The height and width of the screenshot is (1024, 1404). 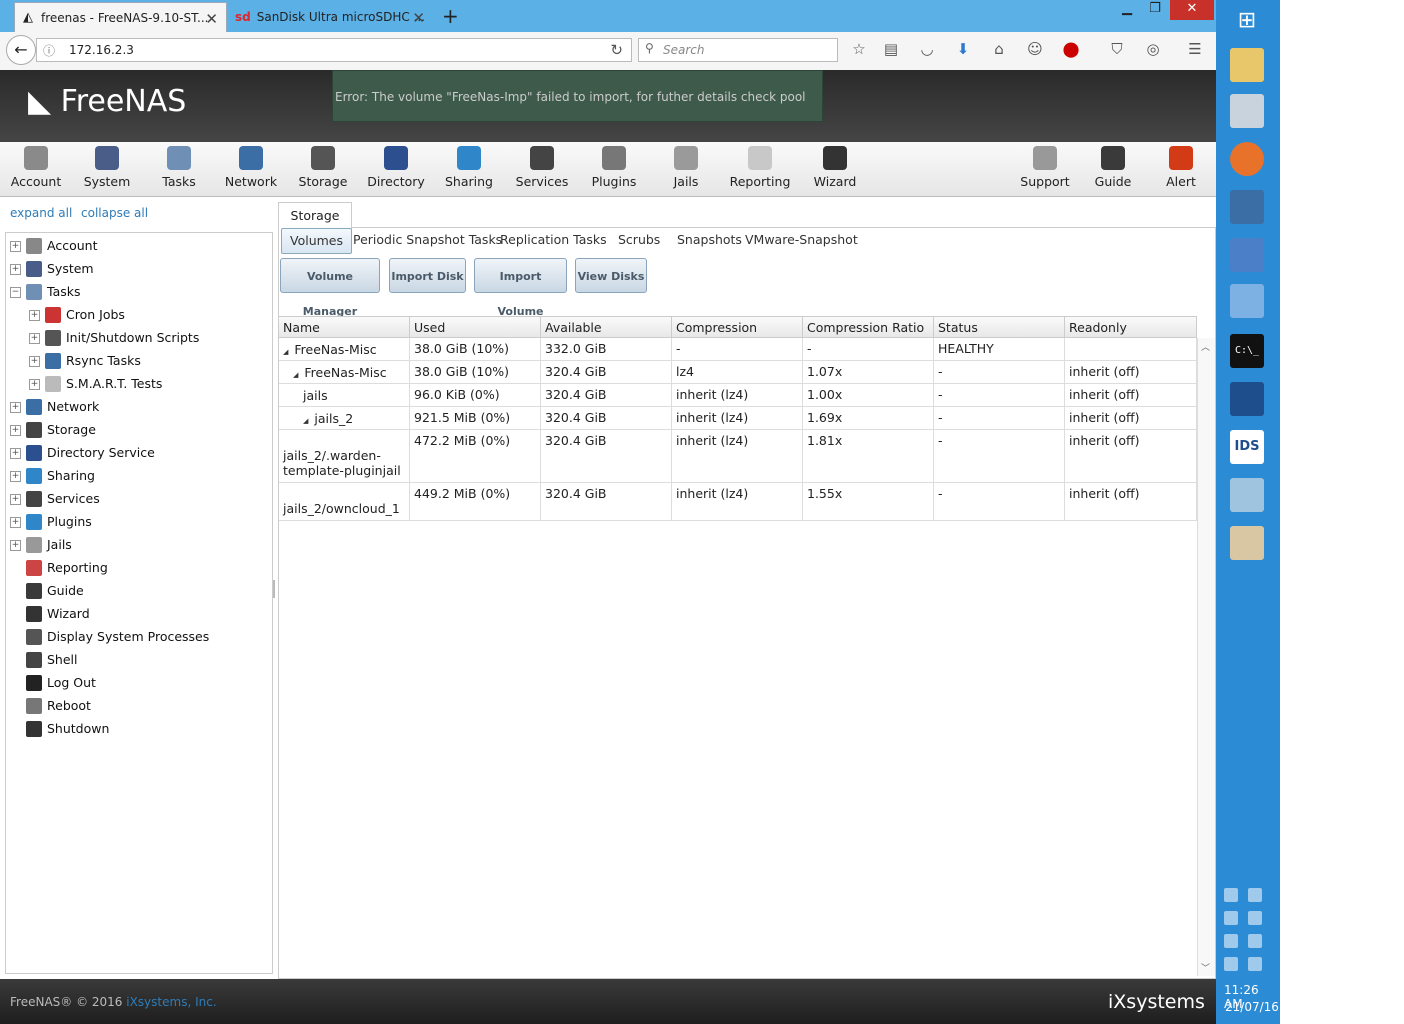 What do you see at coordinates (542, 167) in the screenshot?
I see `toolbar-services-button: Services` at bounding box center [542, 167].